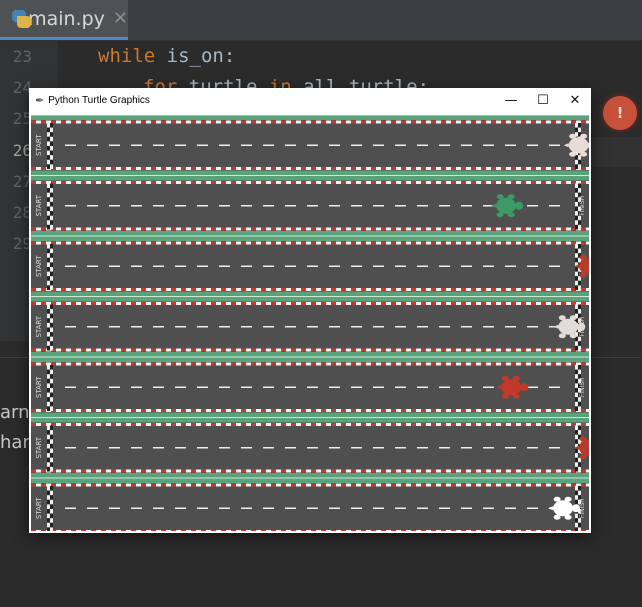 The image size is (642, 607). What do you see at coordinates (120, 18) in the screenshot?
I see `close-icon: ✕` at bounding box center [120, 18].